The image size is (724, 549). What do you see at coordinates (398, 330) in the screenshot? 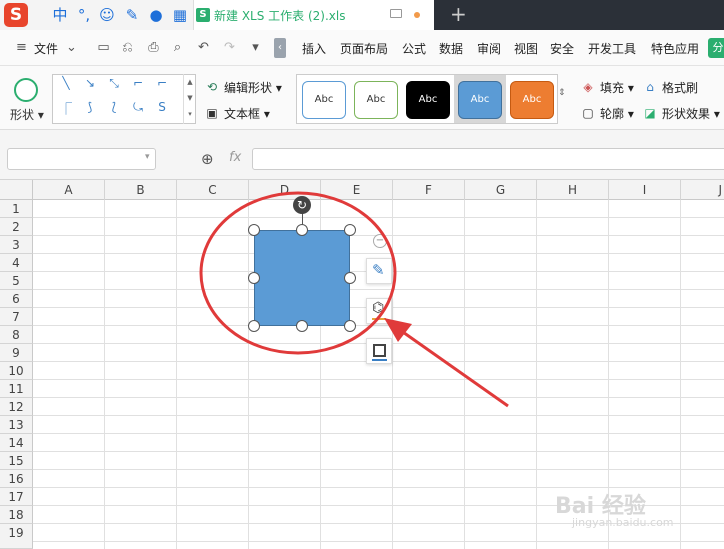
I see `annotation-arrowhead` at bounding box center [398, 330].